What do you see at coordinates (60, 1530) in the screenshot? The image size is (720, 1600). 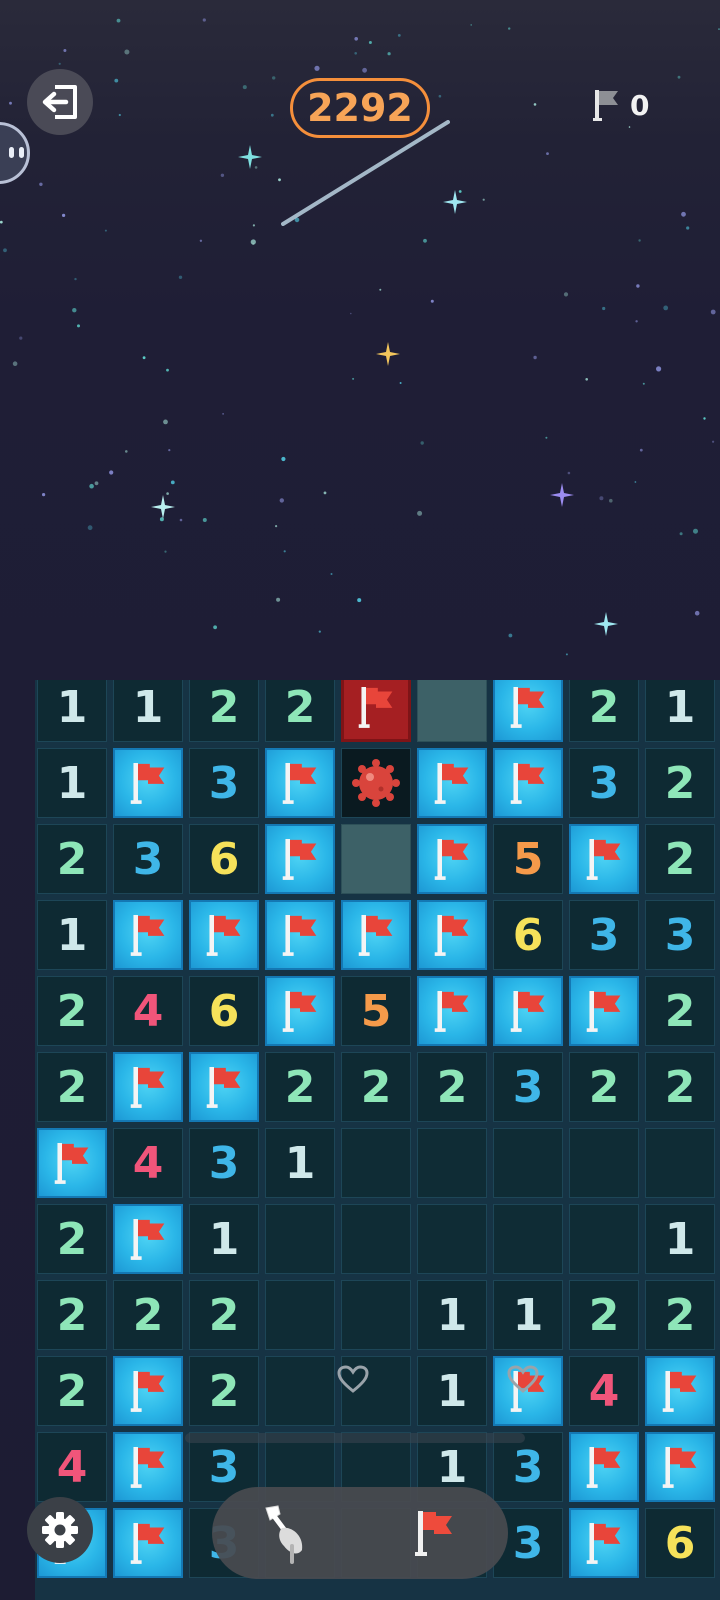 I see `settings-button` at bounding box center [60, 1530].